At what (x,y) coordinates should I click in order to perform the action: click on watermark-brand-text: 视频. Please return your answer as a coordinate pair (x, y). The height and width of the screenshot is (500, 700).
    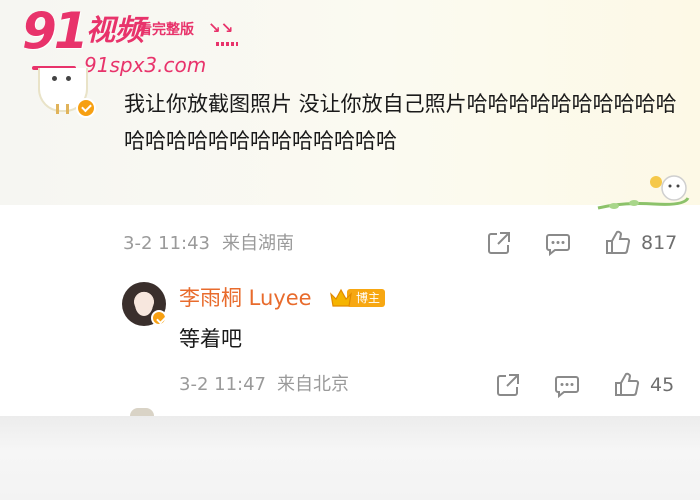
    Looking at the image, I should click on (115, 30).